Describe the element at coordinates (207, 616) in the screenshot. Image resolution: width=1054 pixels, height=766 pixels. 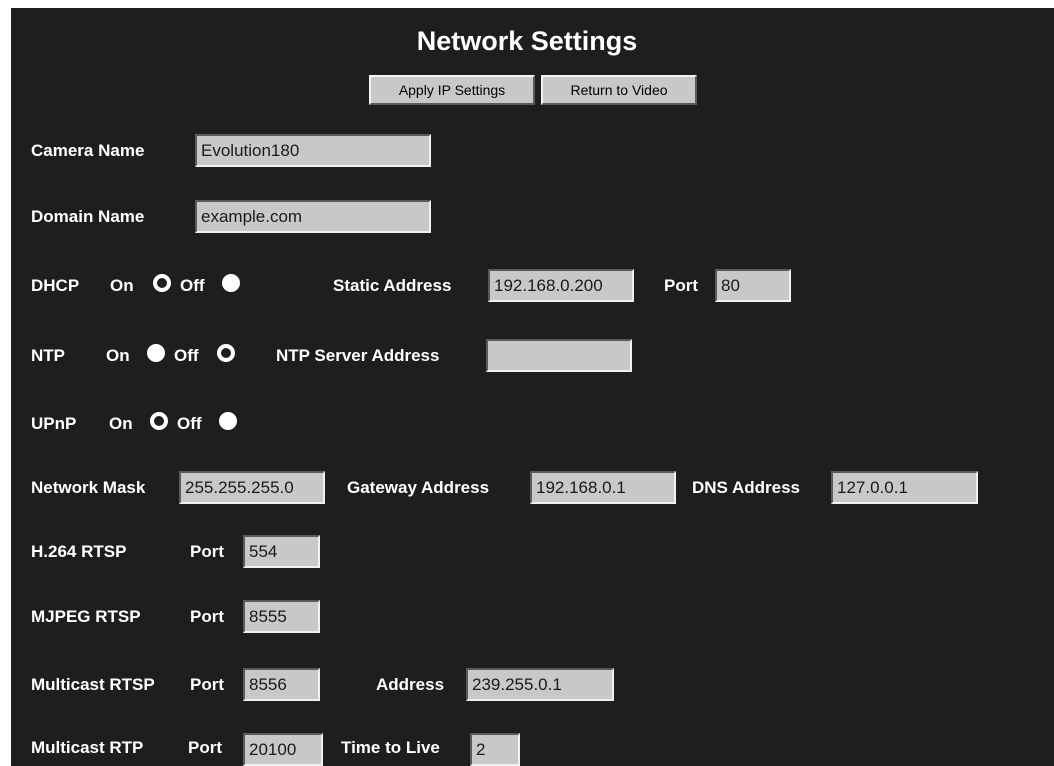
I see `mjpeg-port-label: Port` at that location.